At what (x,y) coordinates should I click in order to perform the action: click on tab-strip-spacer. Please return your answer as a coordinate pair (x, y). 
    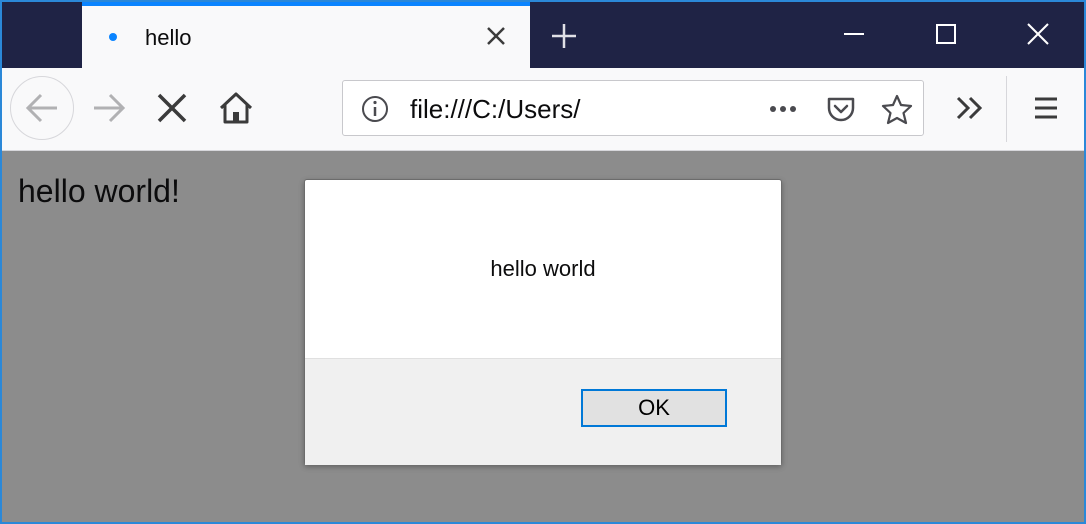
    Looking at the image, I should click on (41, 35).